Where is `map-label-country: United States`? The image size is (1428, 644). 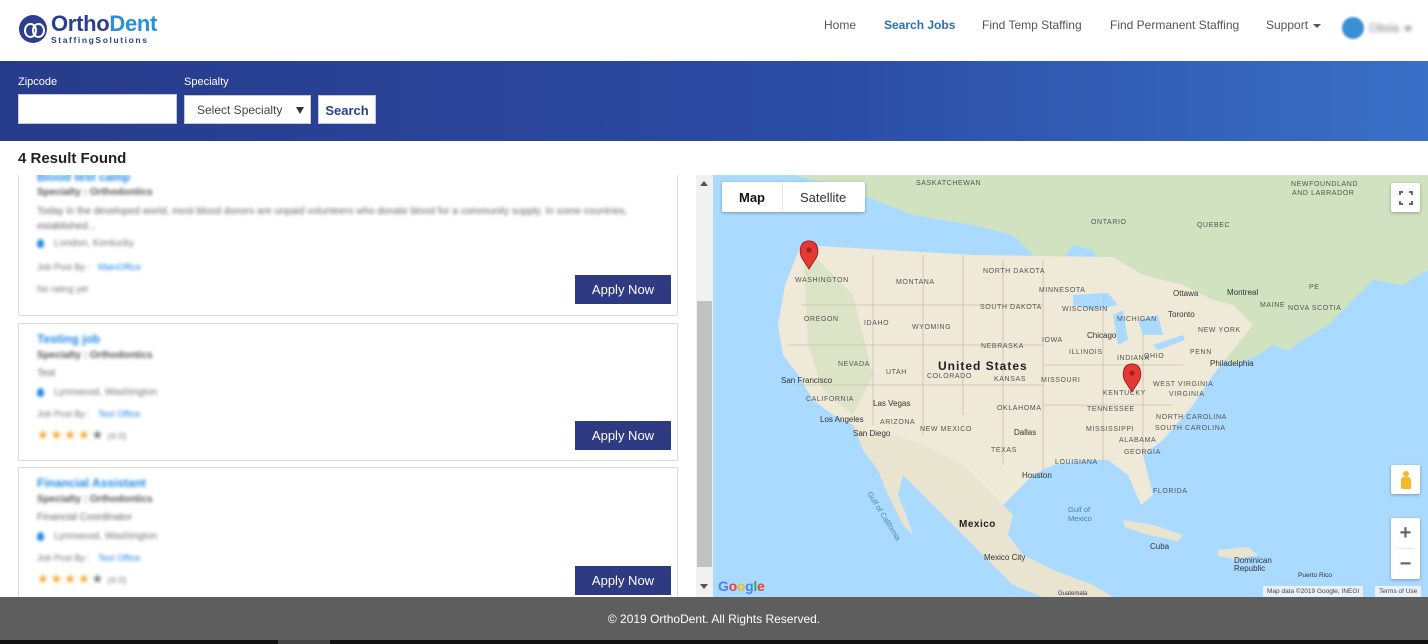
map-label-country: United States is located at coordinates (983, 366).